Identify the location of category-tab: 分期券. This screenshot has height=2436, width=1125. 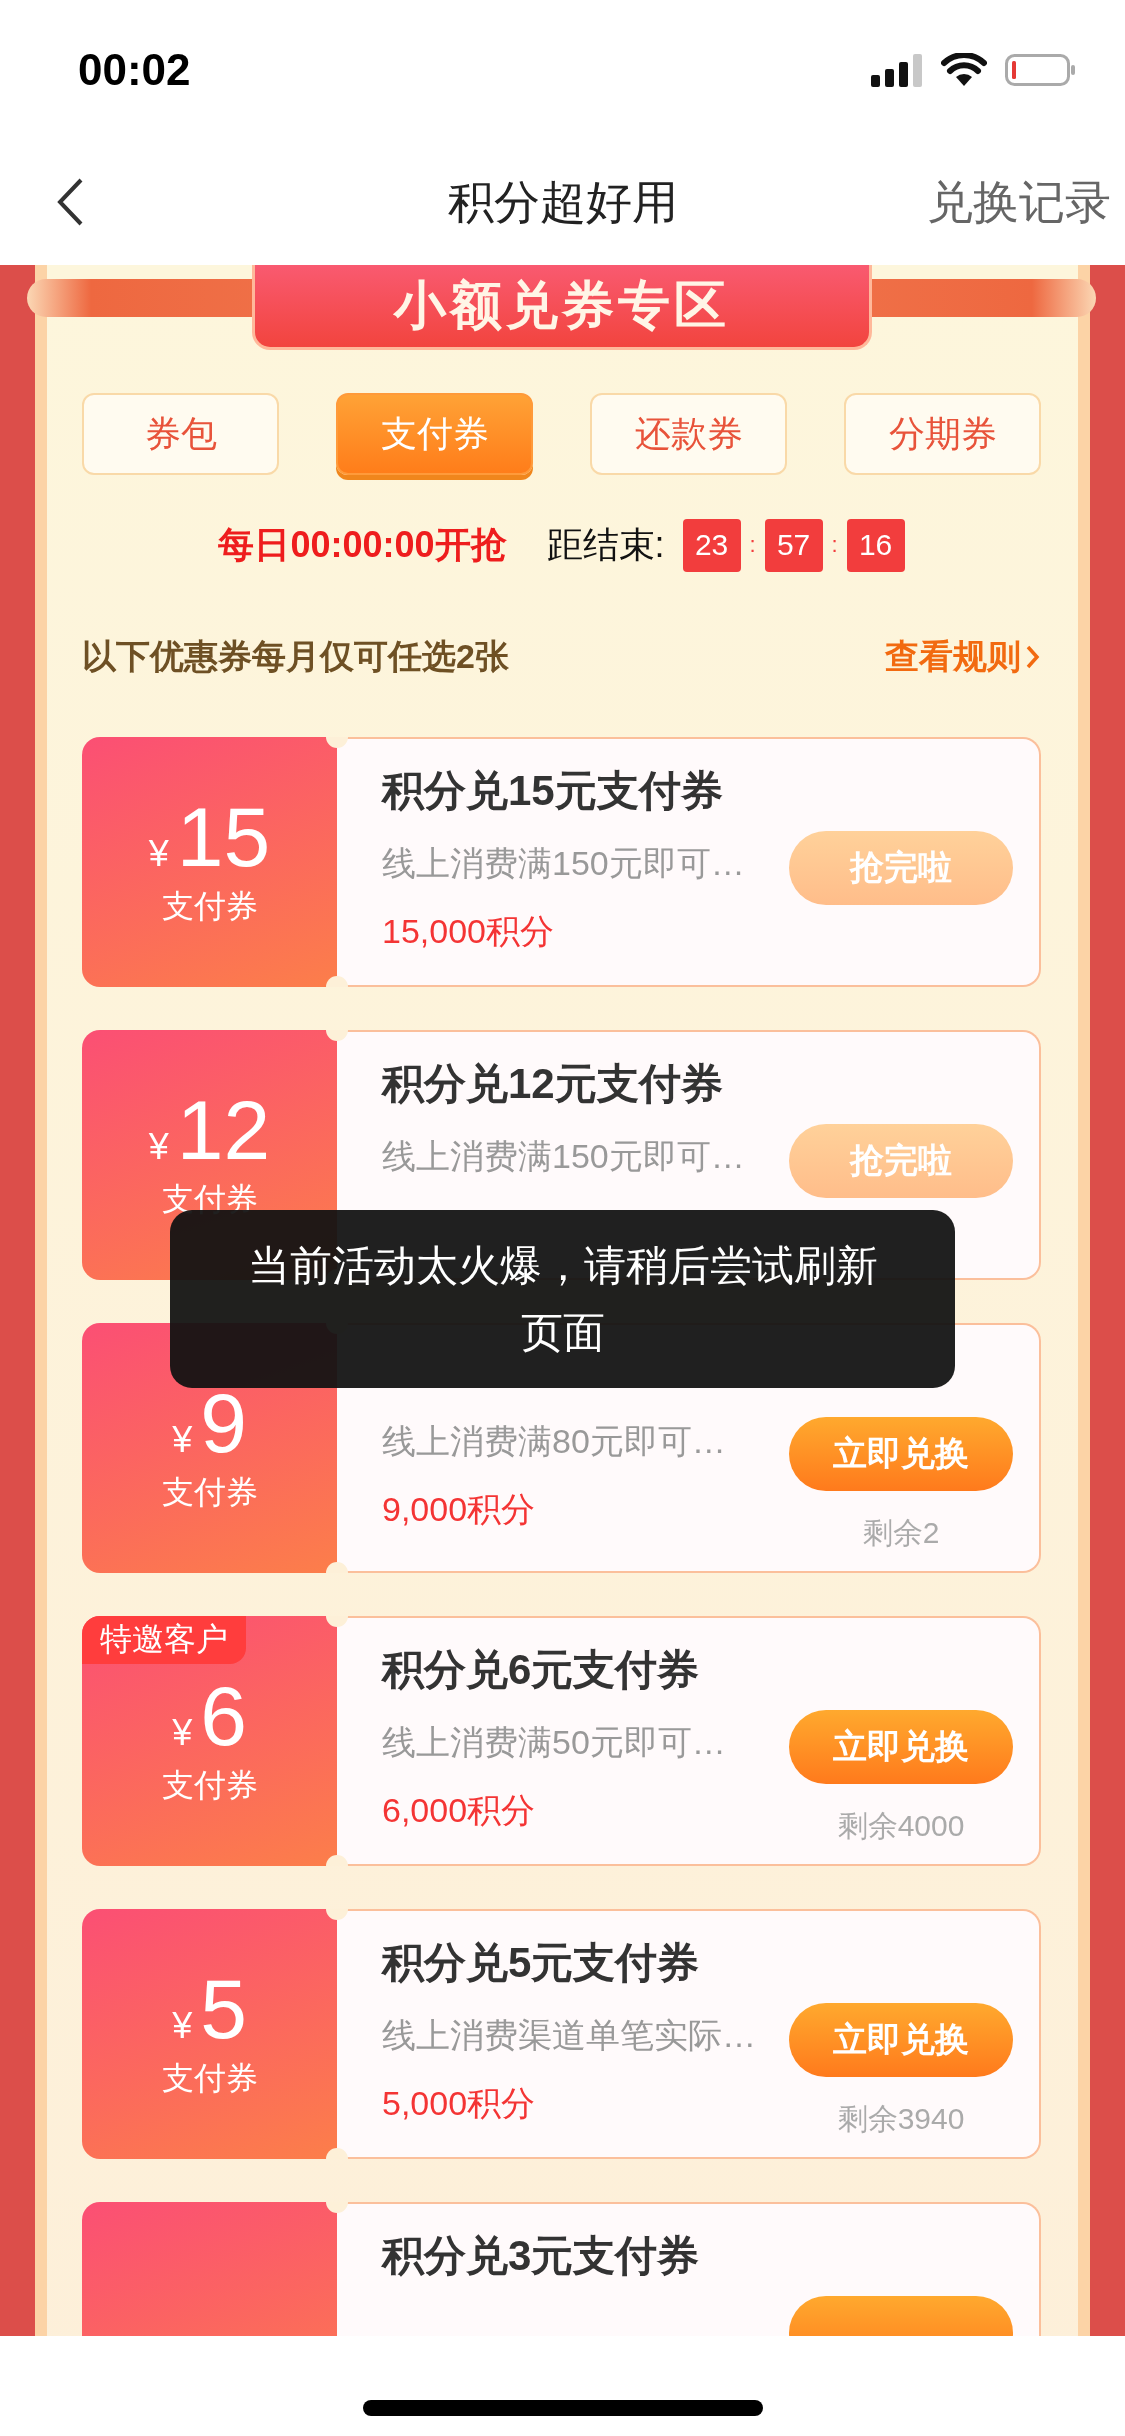
(942, 434).